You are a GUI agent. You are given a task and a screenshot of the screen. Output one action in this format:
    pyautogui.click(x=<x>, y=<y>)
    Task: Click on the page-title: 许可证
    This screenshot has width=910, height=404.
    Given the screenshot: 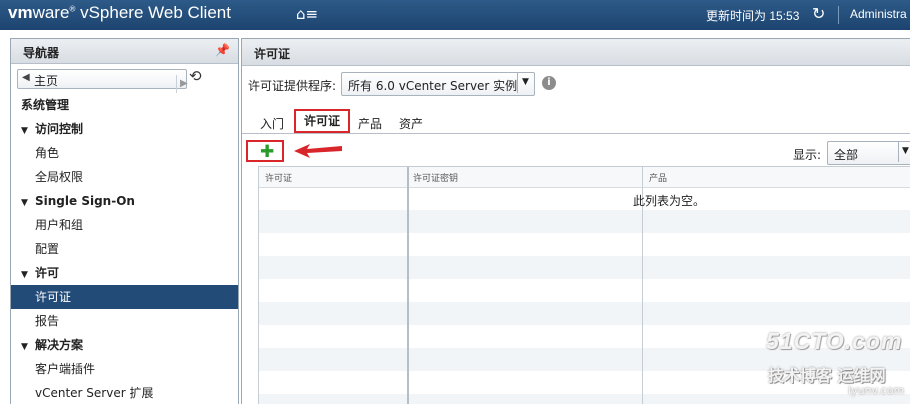 What is the action you would take?
    pyautogui.click(x=272, y=54)
    